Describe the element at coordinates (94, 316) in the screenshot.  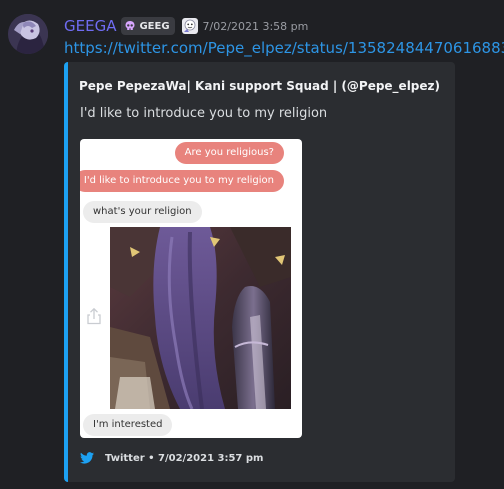
I see `share-icon` at that location.